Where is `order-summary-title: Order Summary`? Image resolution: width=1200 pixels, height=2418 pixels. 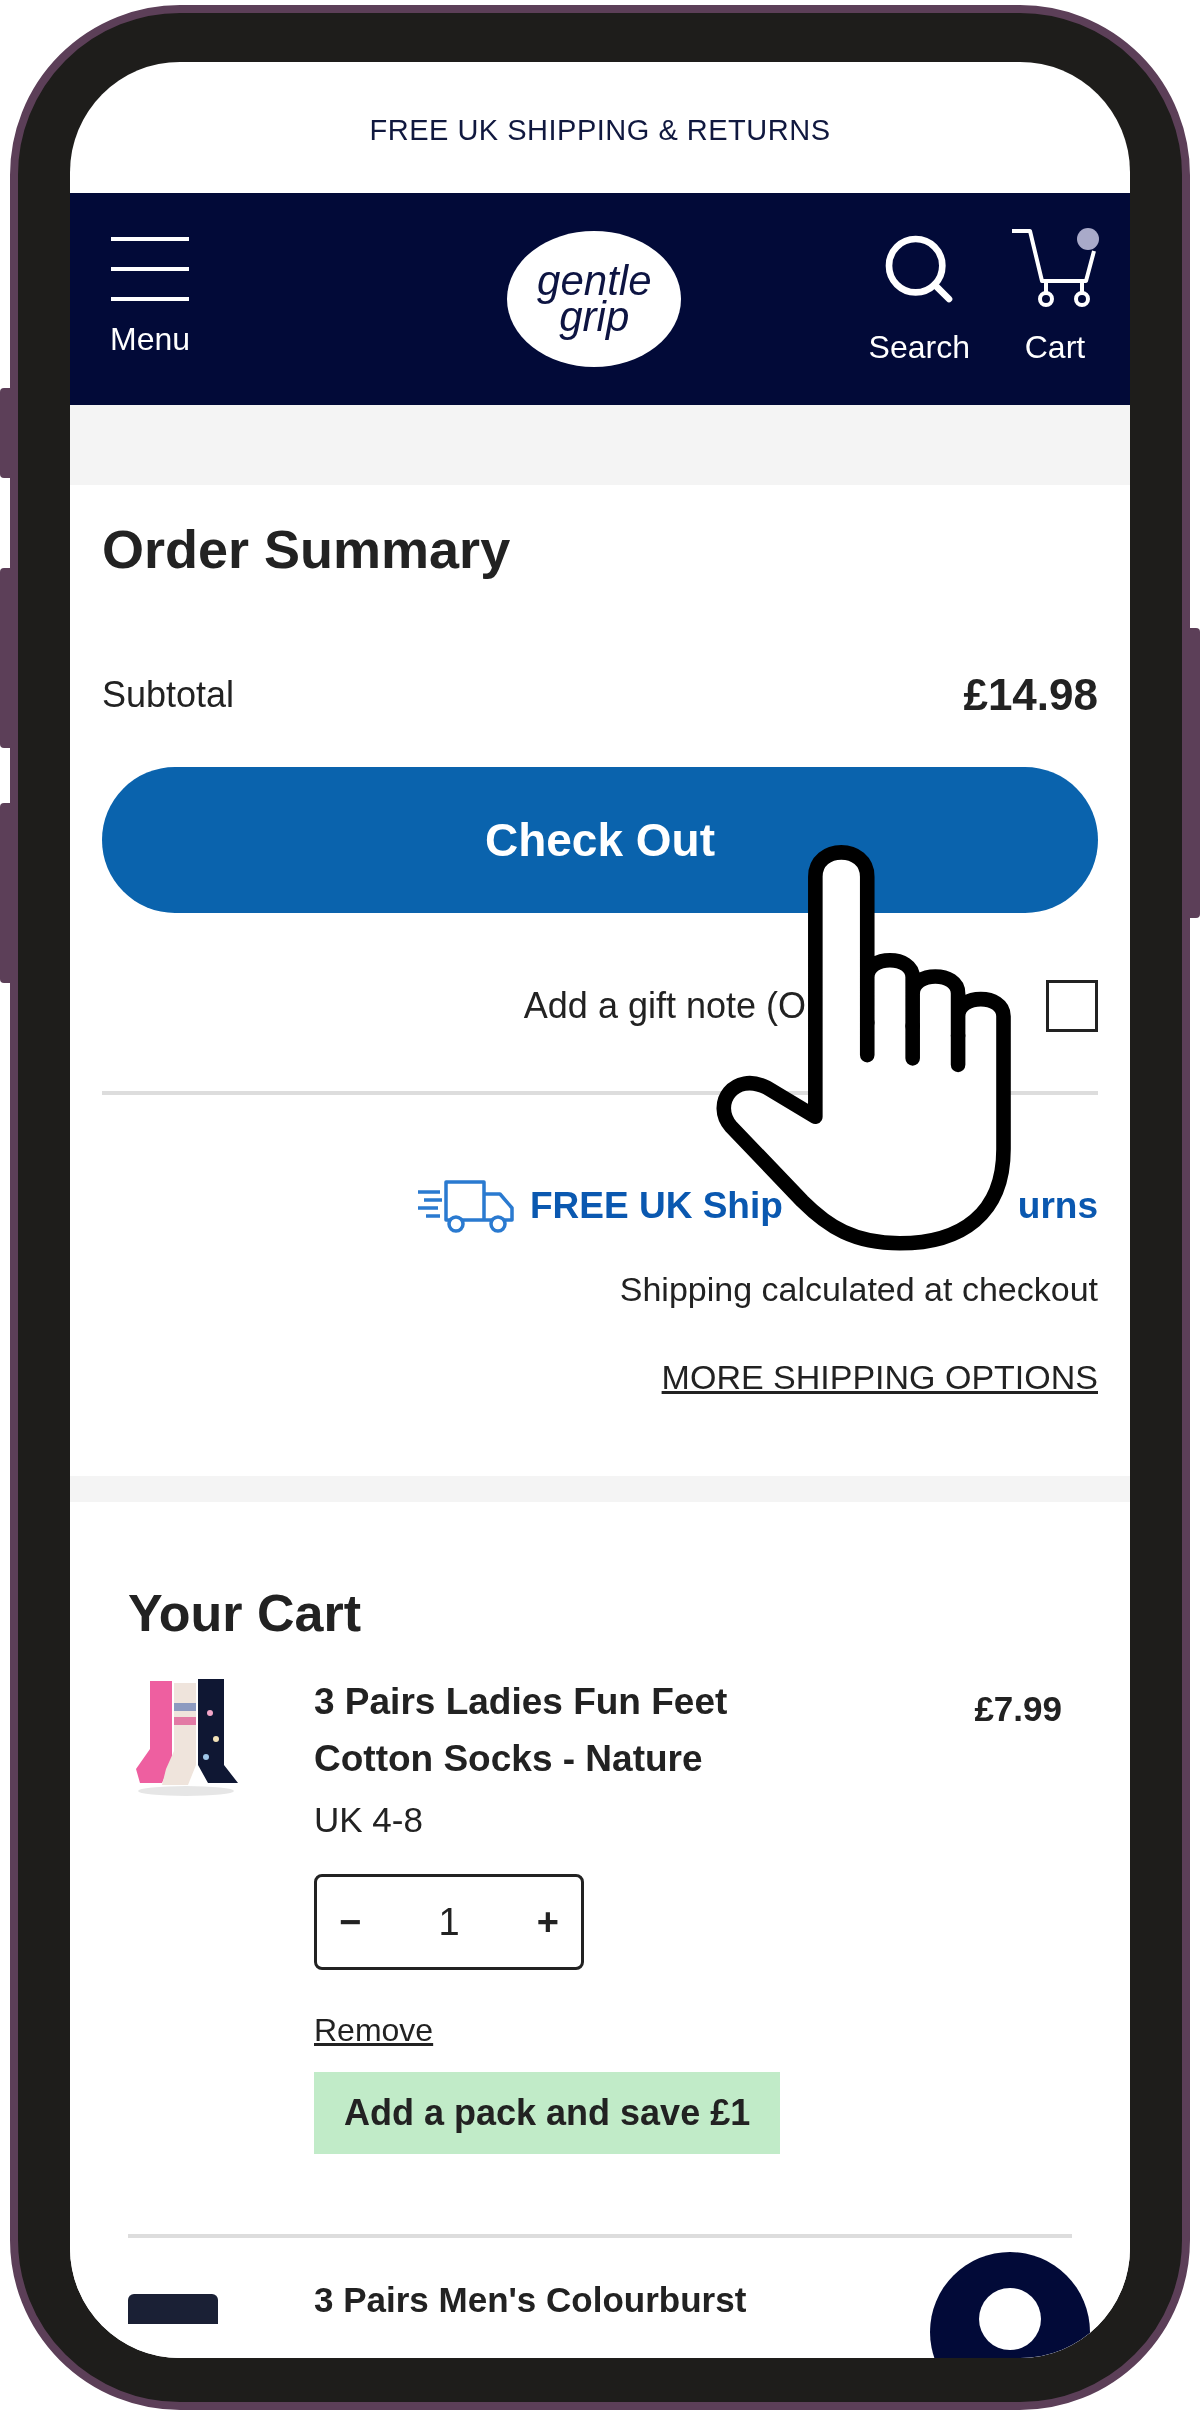
order-summary-title: Order Summary is located at coordinates (307, 549).